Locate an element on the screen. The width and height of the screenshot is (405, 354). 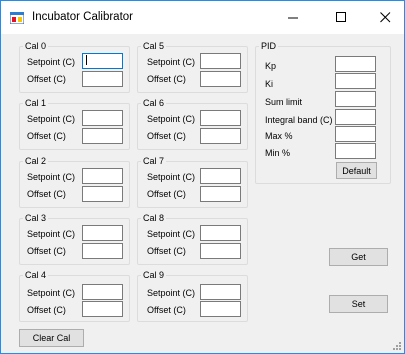
cal-4-setpoint-label: Setpoint (C) is located at coordinates (51, 293).